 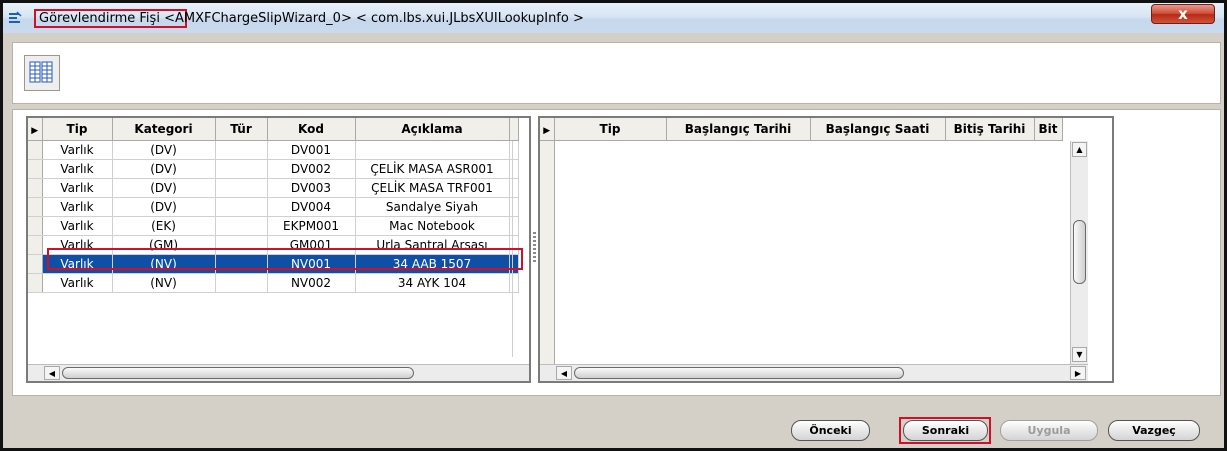 What do you see at coordinates (311, 150) in the screenshot?
I see `cell-kod: DV001` at bounding box center [311, 150].